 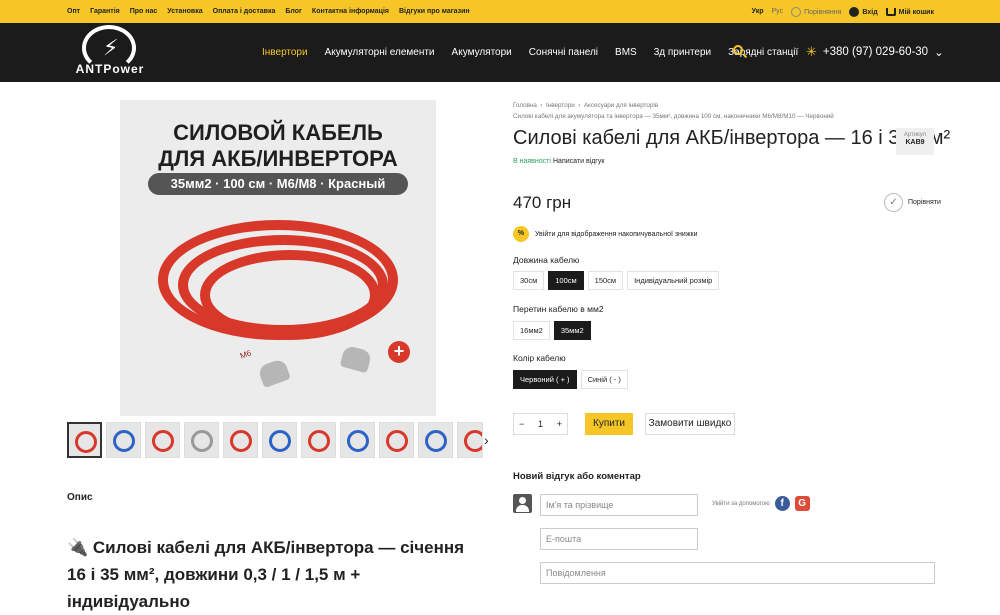 I want to click on section-label: Перетин кабелю в мм2, so click(x=558, y=309).